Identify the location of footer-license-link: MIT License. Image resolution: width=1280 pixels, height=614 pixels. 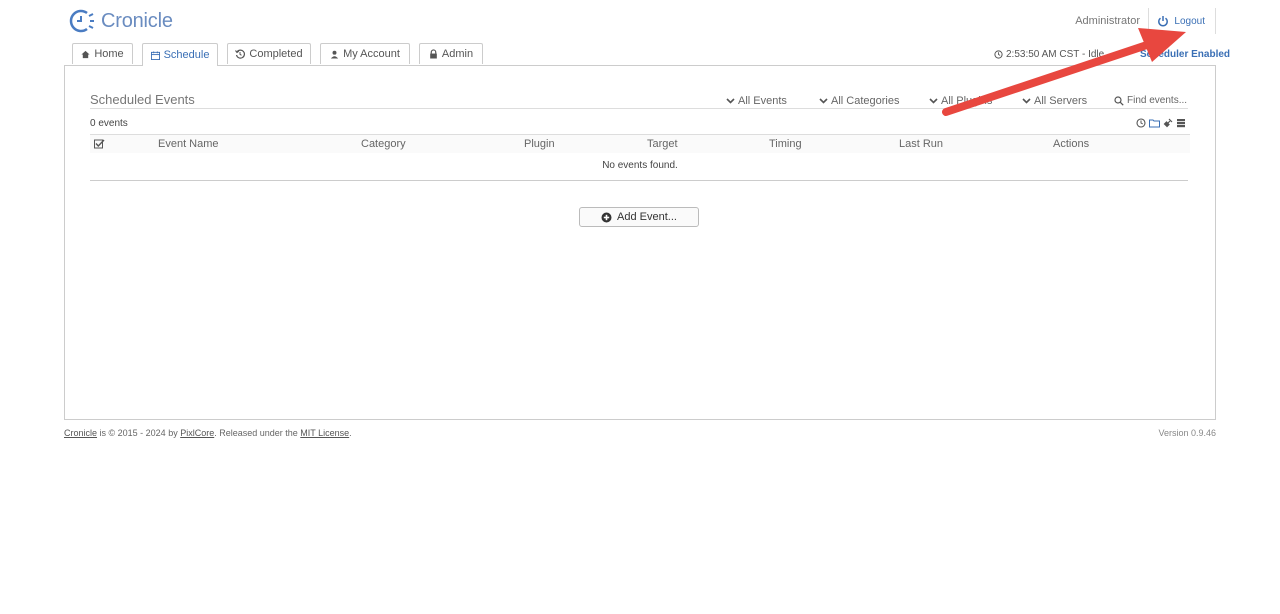
(324, 433).